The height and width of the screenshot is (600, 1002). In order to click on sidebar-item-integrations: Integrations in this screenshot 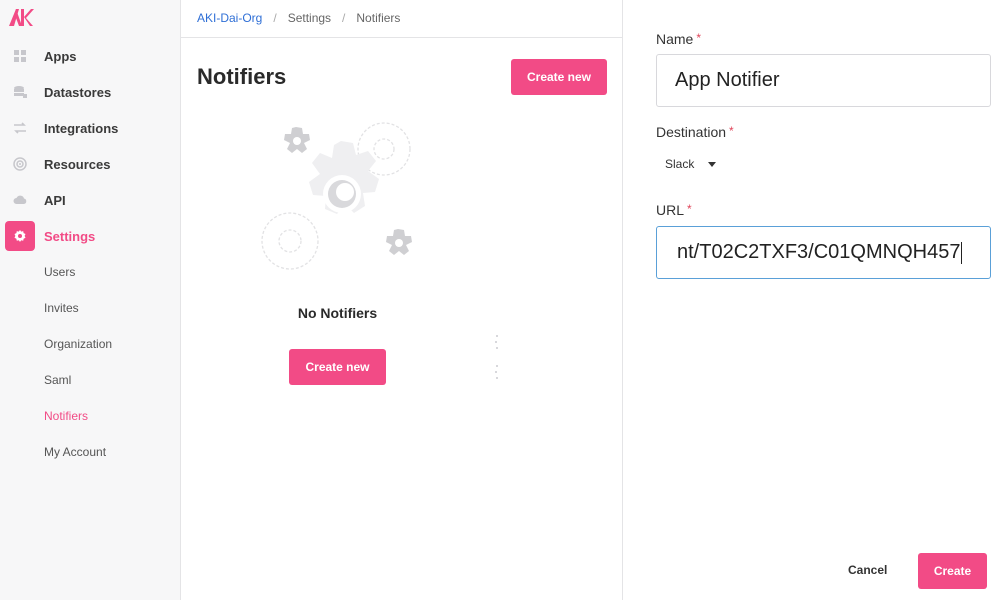, I will do `click(90, 128)`.